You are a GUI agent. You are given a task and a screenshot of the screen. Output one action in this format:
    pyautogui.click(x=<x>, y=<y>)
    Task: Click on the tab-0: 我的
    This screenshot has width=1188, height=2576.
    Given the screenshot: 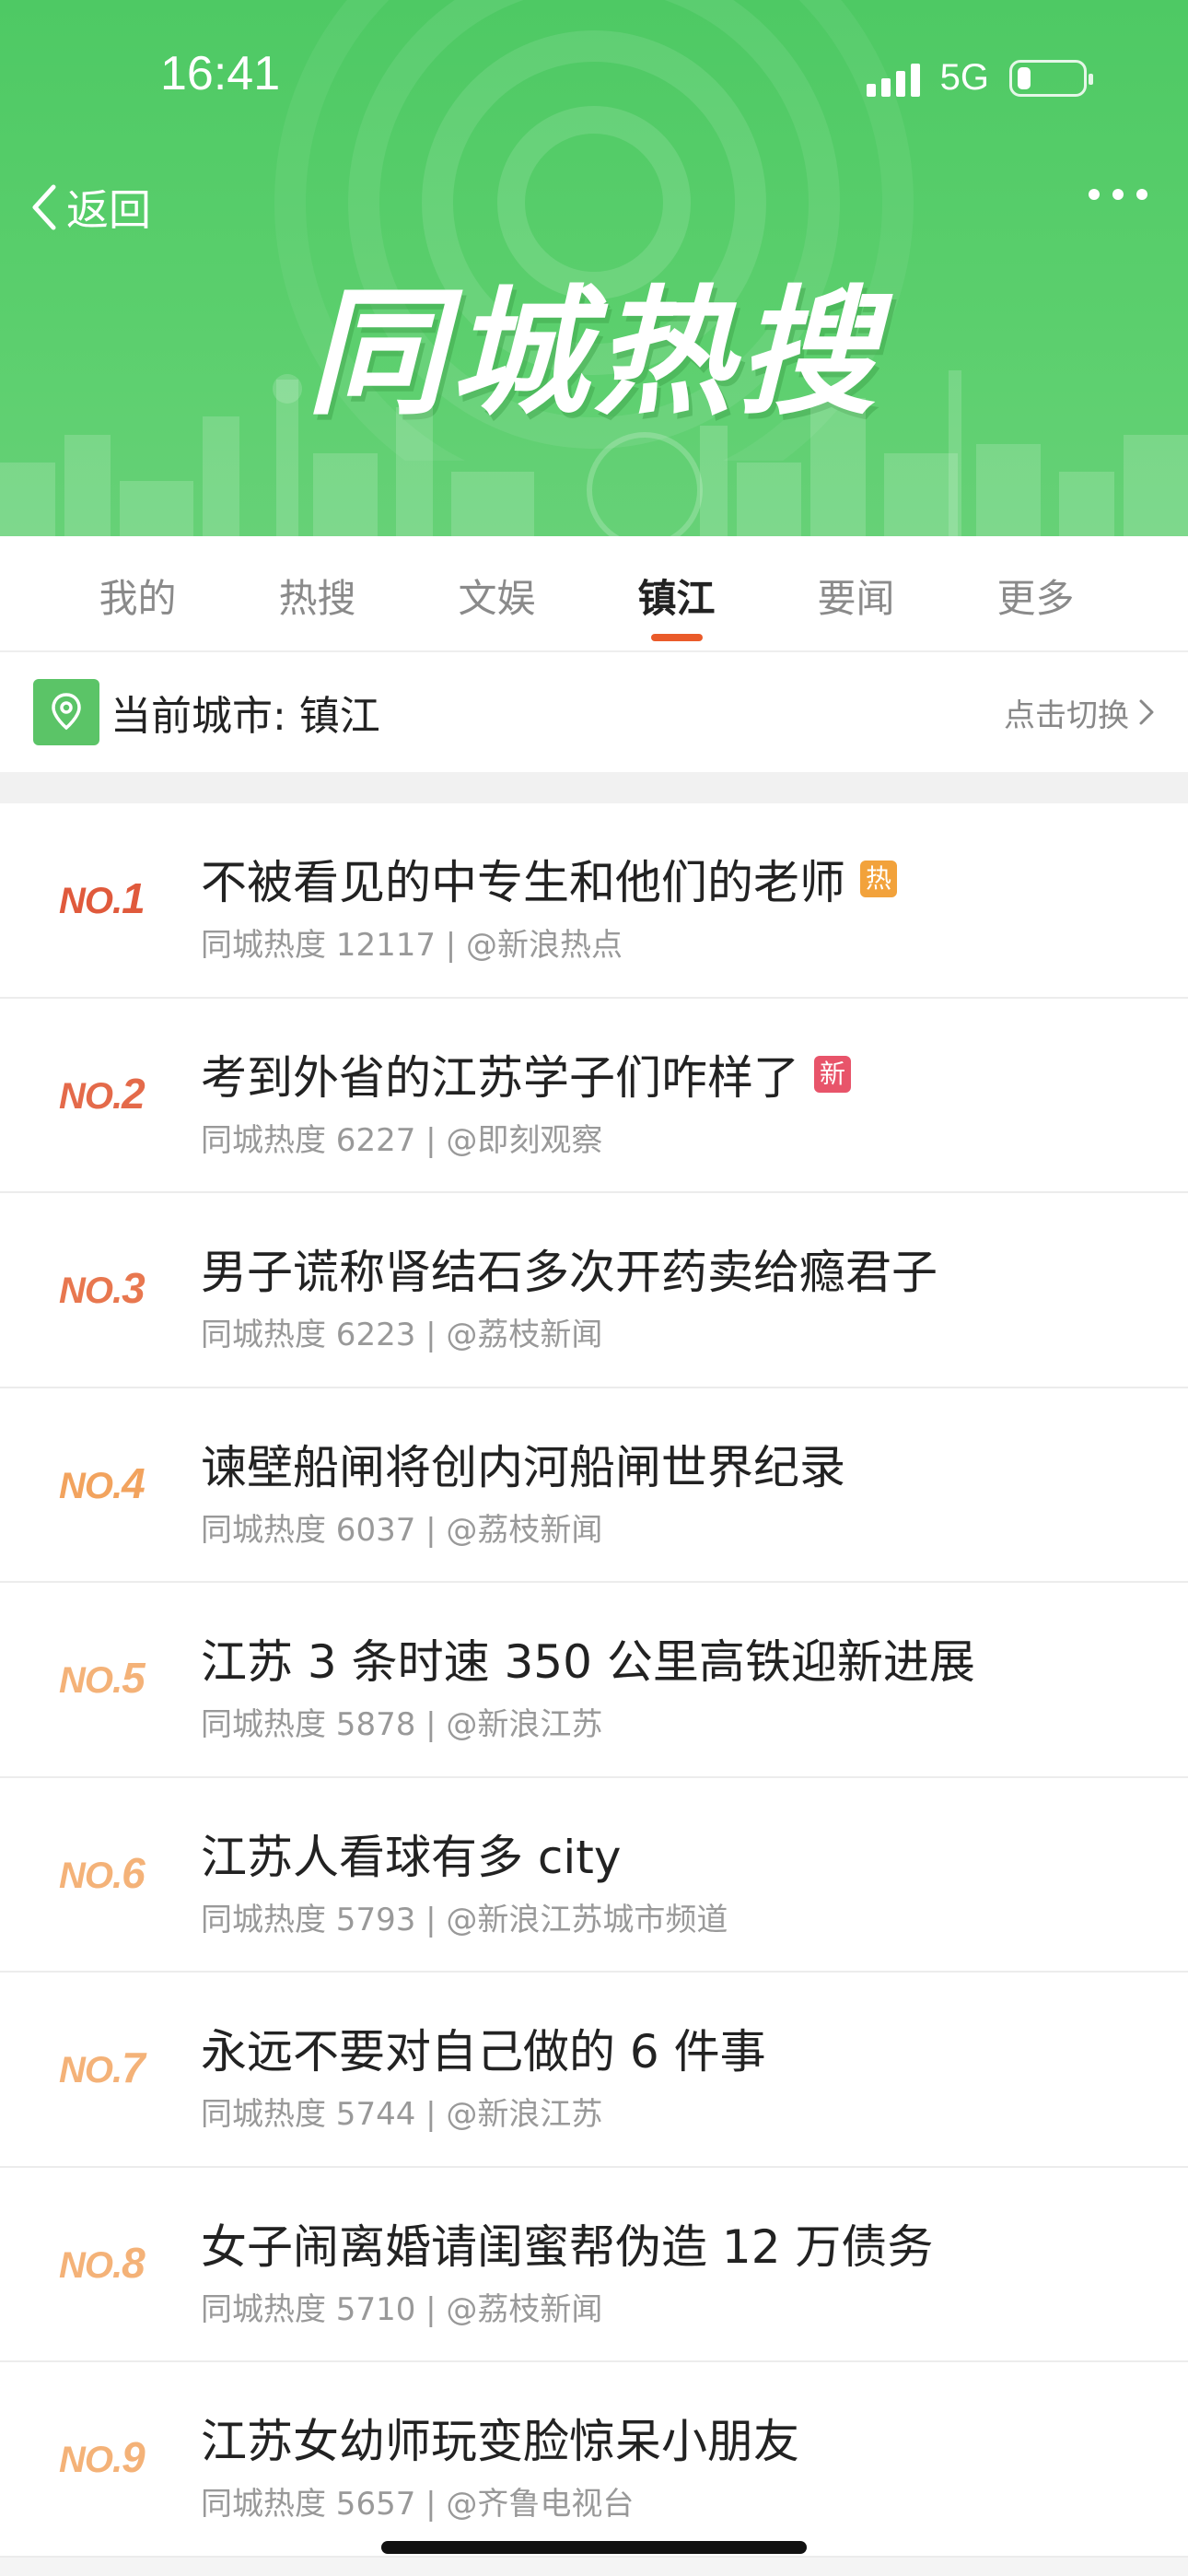 What is the action you would take?
    pyautogui.click(x=137, y=593)
    